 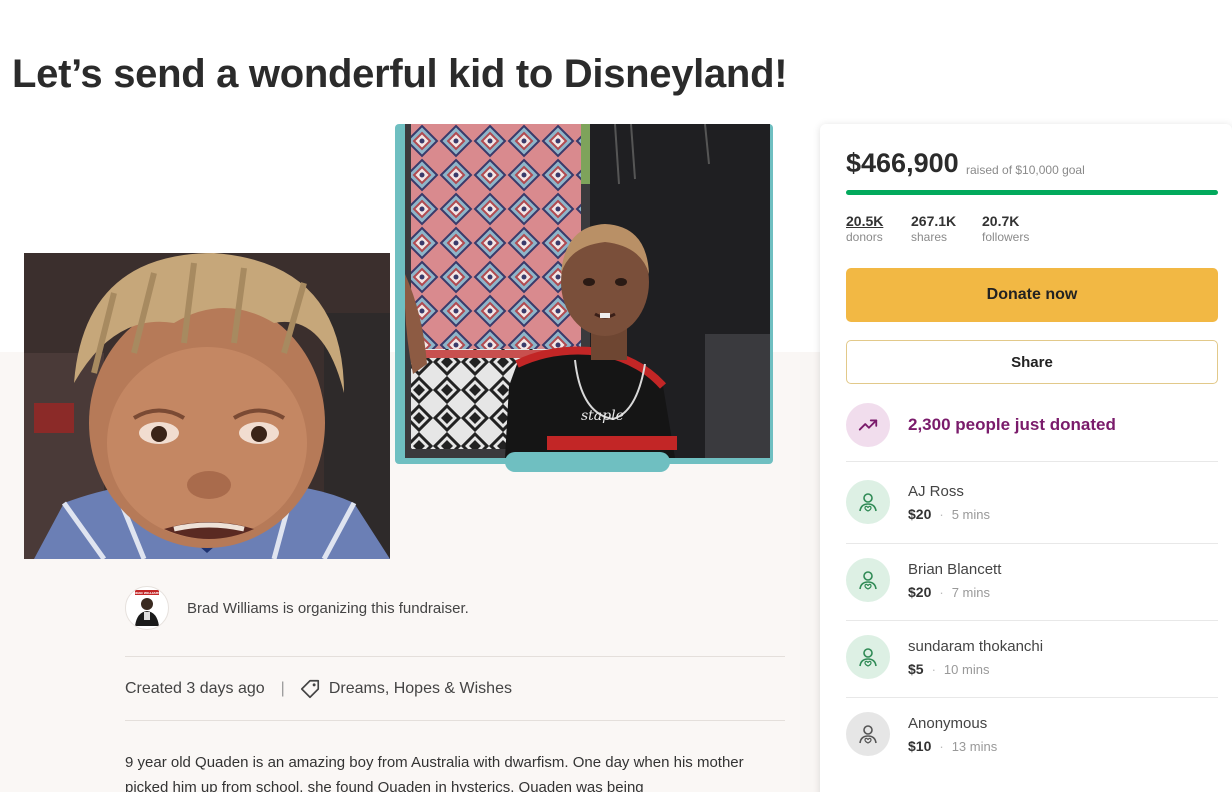 What do you see at coordinates (1032, 295) in the screenshot?
I see `donate-now-button: Donate now` at bounding box center [1032, 295].